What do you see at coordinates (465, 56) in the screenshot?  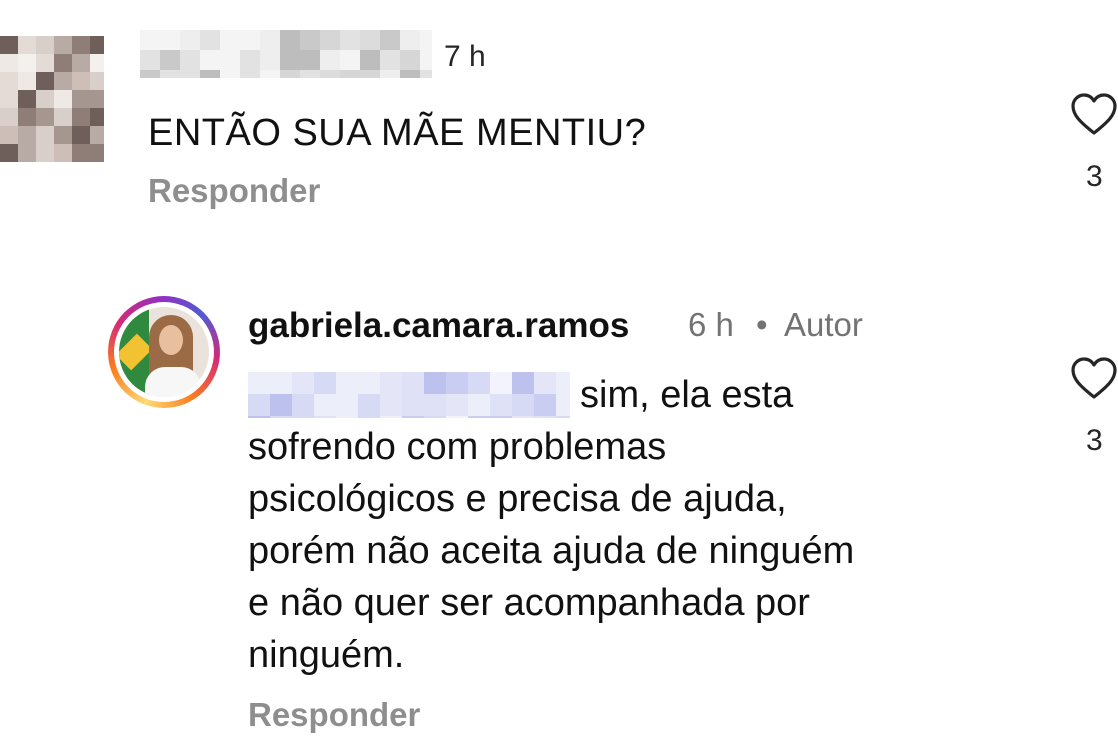 I see `comment-time: 7 h` at bounding box center [465, 56].